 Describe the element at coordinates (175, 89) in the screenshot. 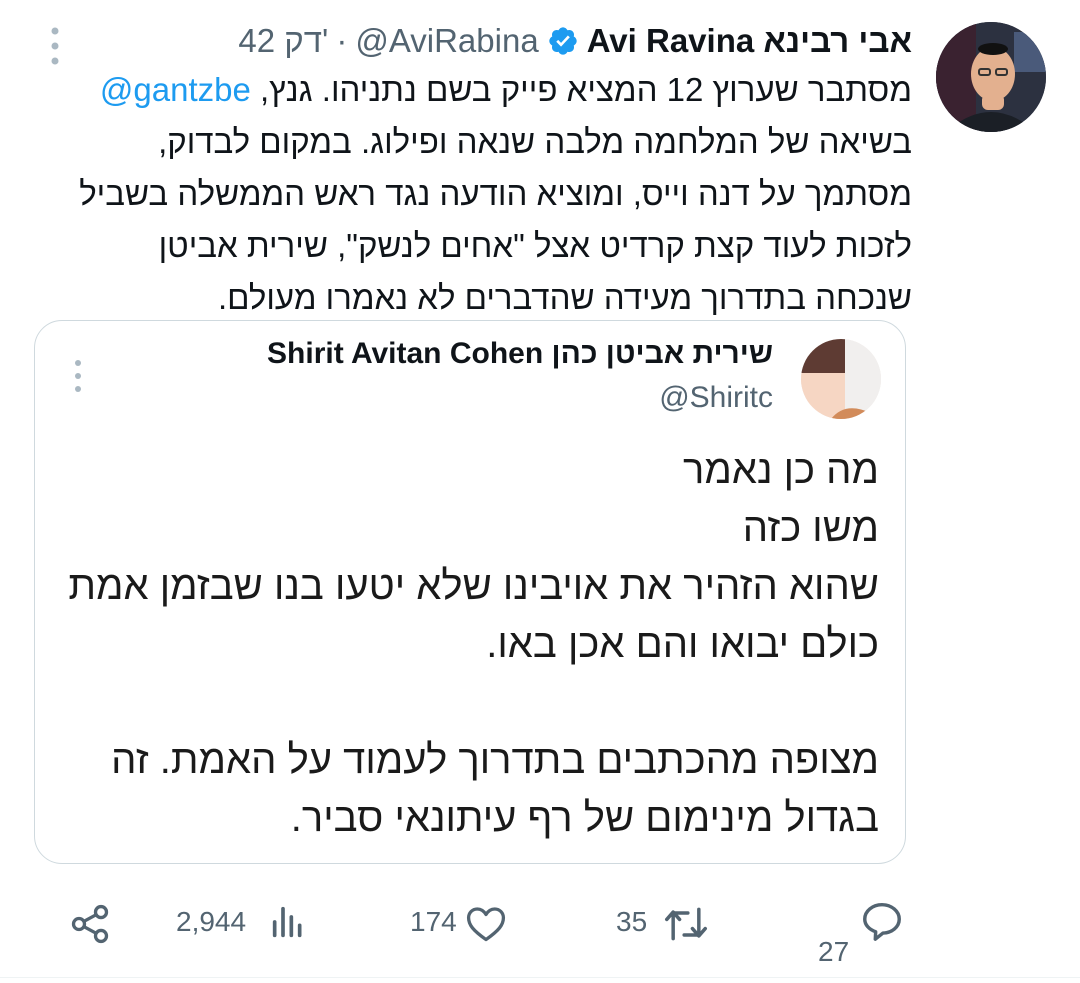

I see `mention-link: @gantzbe` at that location.